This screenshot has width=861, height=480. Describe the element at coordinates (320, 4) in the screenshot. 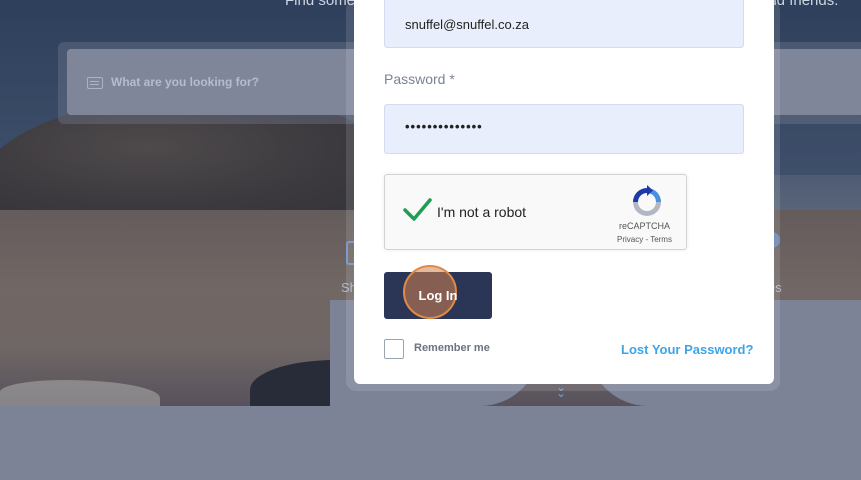

I see `hero-text-left: Find some` at that location.